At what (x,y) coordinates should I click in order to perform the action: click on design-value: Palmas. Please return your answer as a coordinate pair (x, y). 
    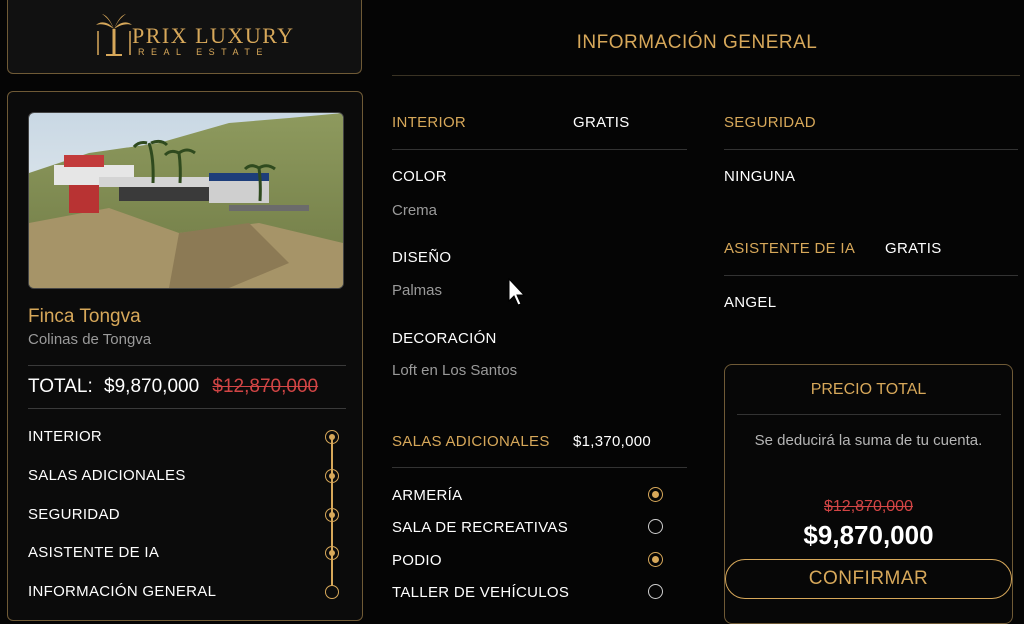
    Looking at the image, I should click on (417, 290).